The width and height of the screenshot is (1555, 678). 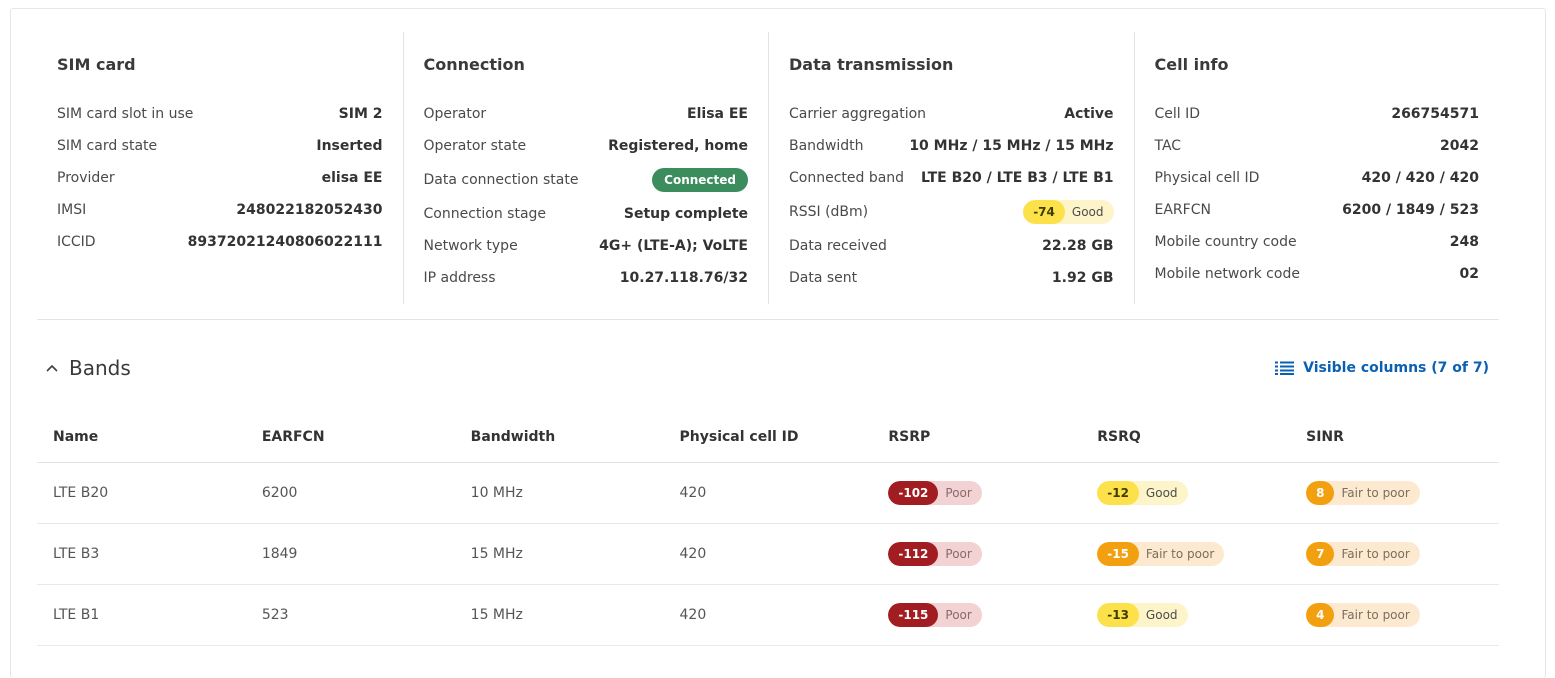 I want to click on info-label: Operator state, so click(x=475, y=146).